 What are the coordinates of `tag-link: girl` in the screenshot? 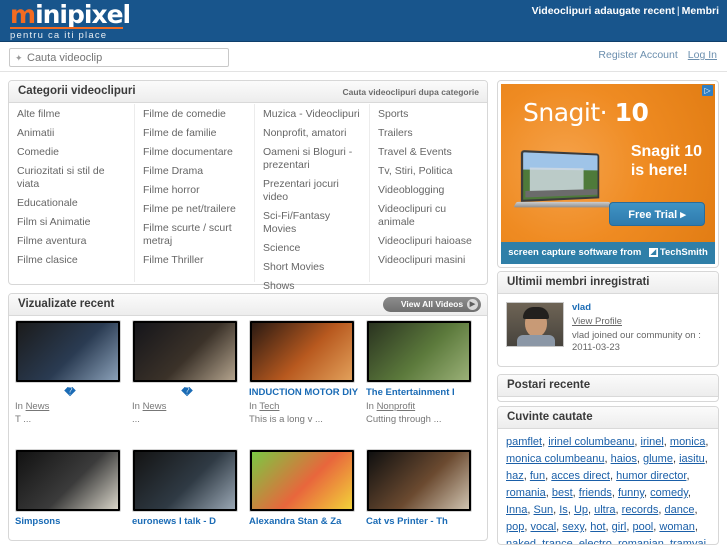 It's located at (619, 527).